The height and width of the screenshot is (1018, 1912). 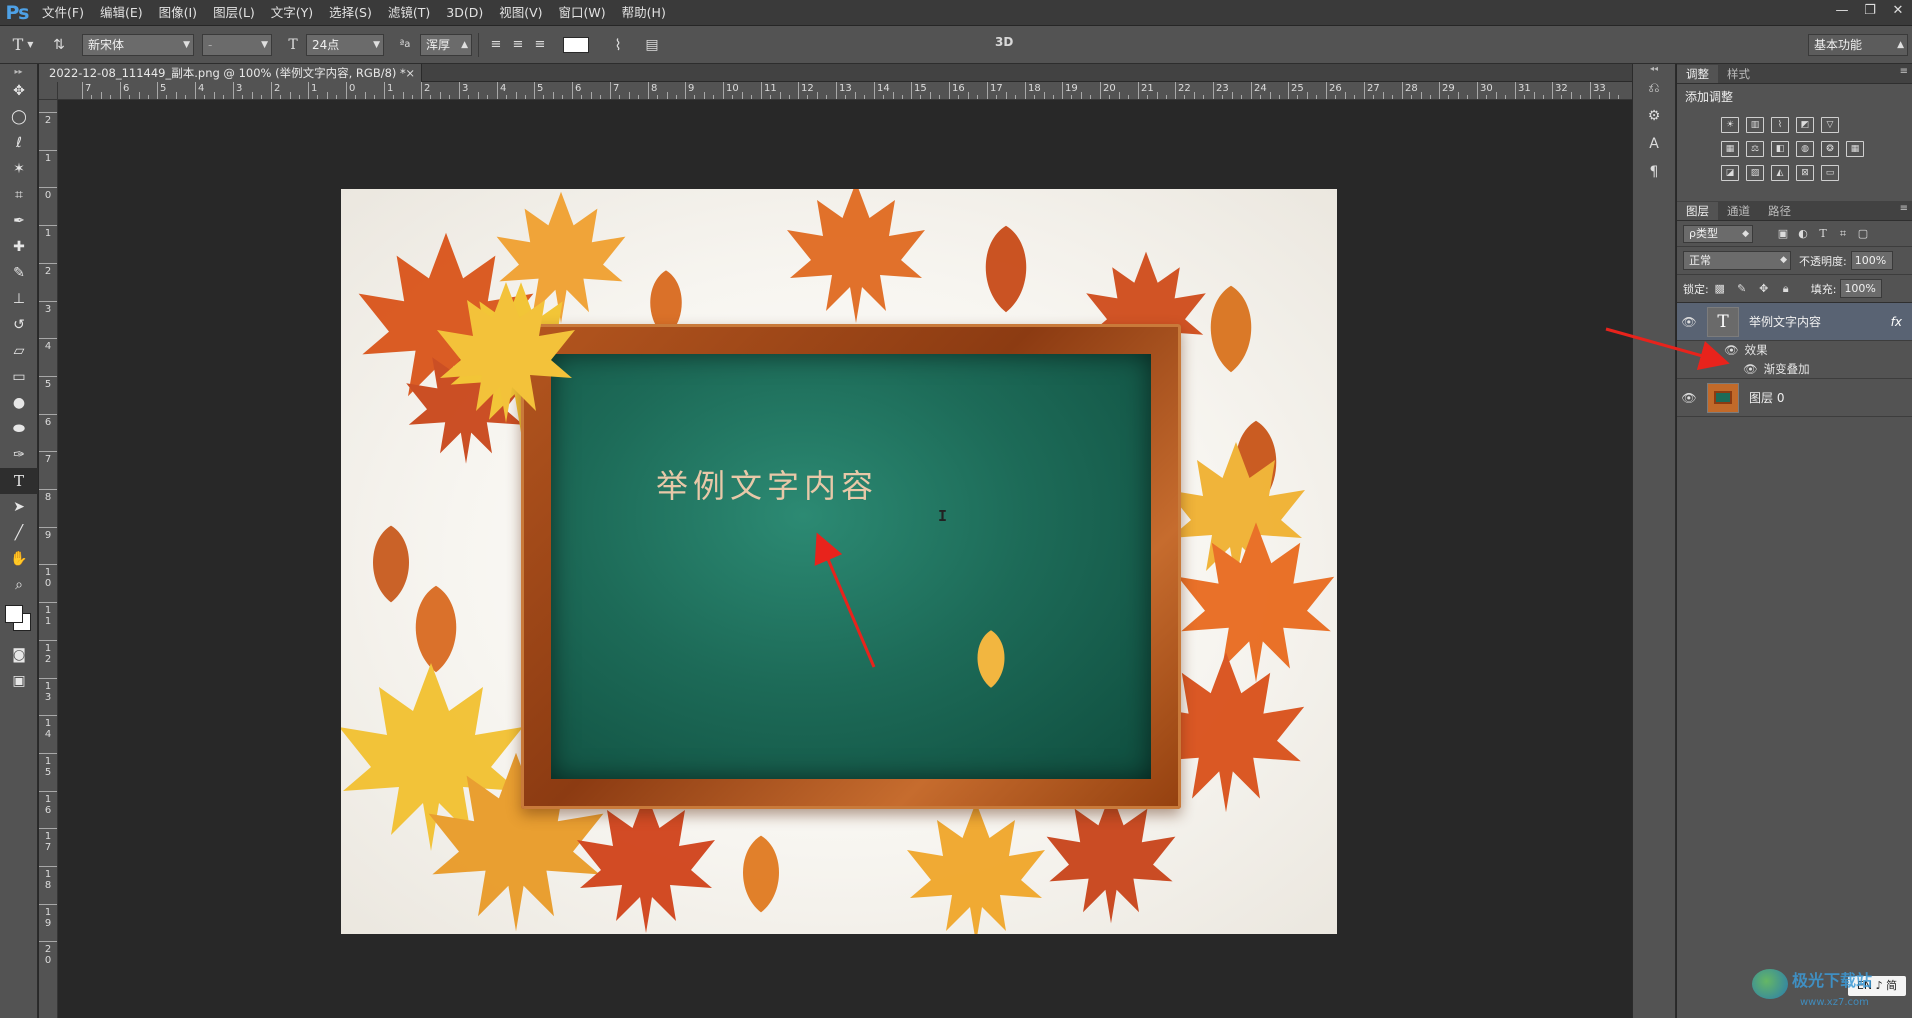 What do you see at coordinates (1654, 172) in the screenshot?
I see `paragraph-panel-icon: ¶` at bounding box center [1654, 172].